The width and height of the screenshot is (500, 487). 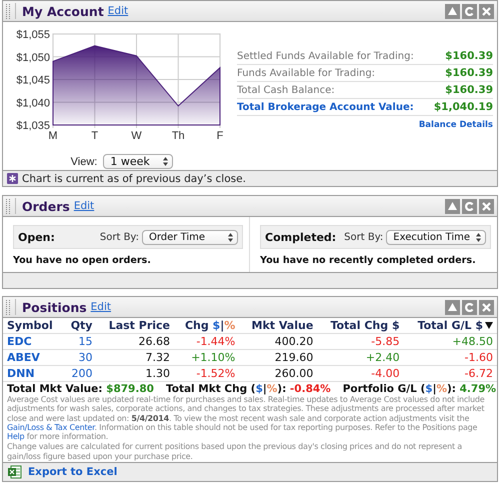 I want to click on total-value: $879.80, so click(x=130, y=389).